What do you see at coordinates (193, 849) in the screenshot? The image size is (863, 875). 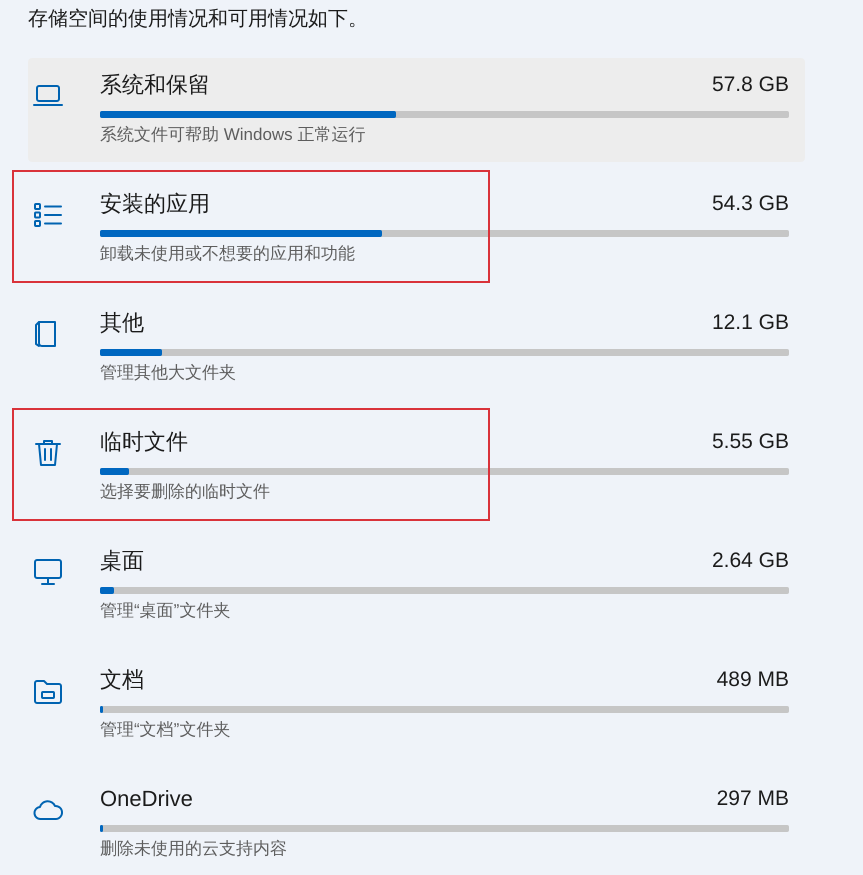 I see `category-description: 删除未使用的云支持内容` at bounding box center [193, 849].